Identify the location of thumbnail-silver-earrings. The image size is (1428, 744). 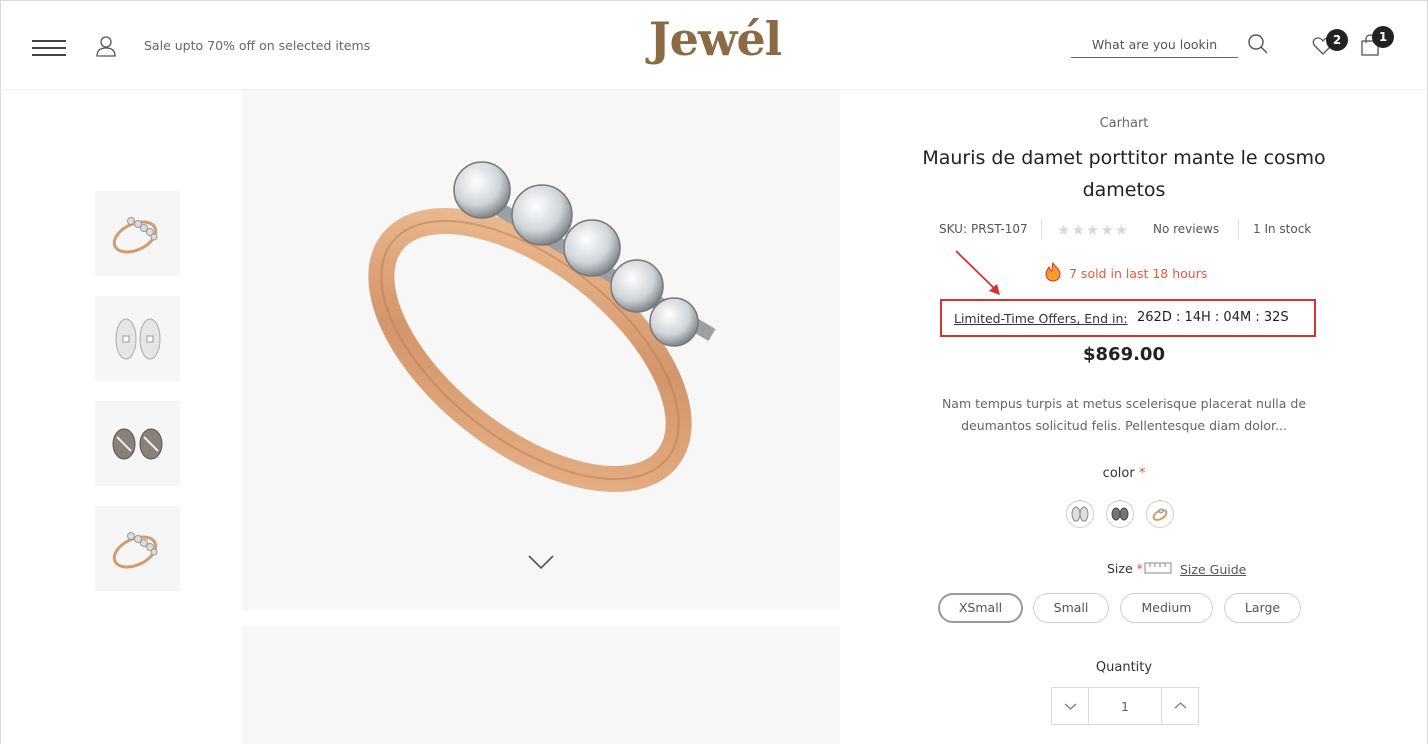
(137, 338).